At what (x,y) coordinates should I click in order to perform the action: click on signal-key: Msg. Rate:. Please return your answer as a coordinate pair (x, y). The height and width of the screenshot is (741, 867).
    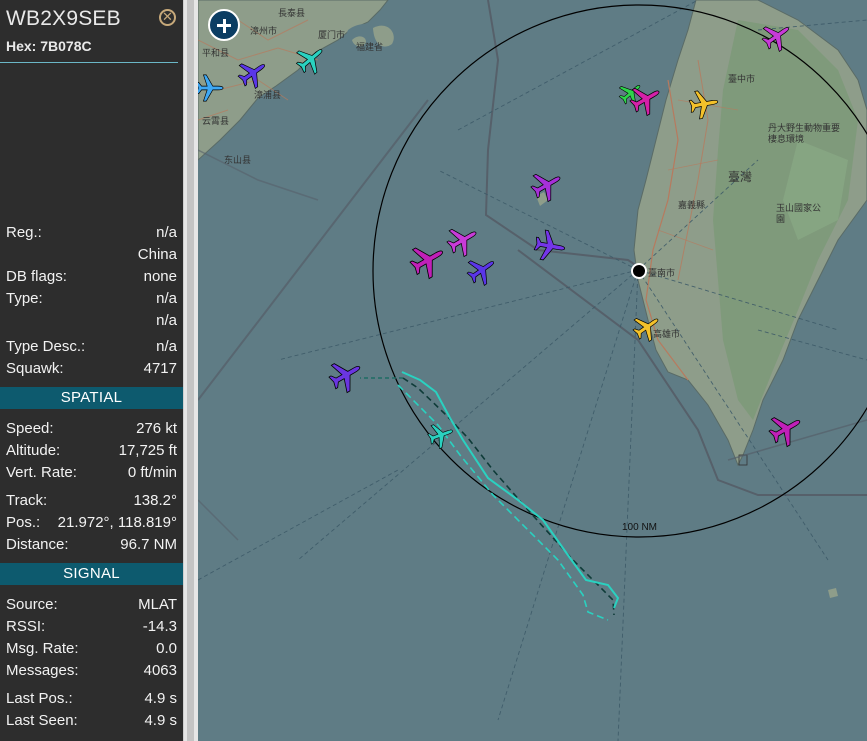
    Looking at the image, I should click on (42, 648).